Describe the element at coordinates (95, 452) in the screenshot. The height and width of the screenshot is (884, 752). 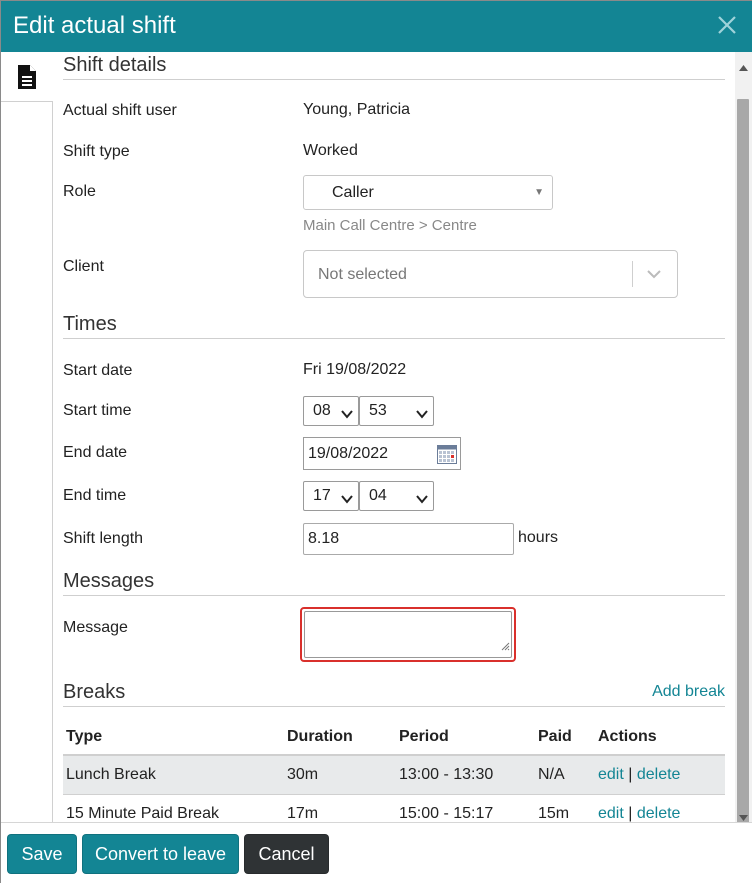
I see `end-date-label: End date` at that location.